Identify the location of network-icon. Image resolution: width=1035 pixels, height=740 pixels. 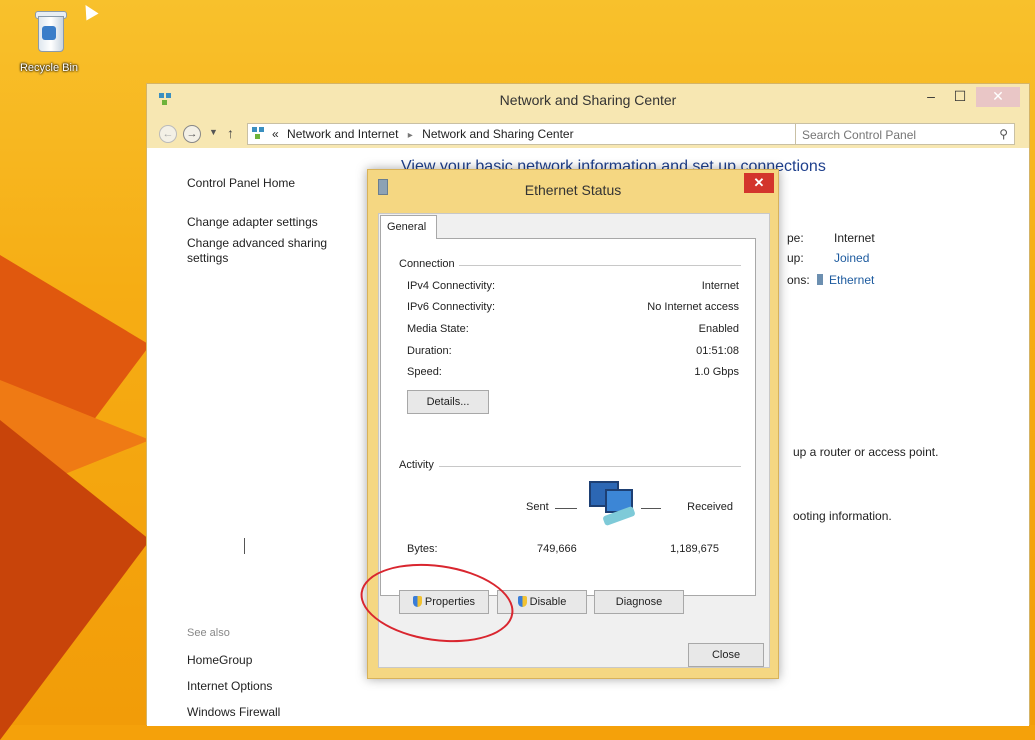
(259, 134).